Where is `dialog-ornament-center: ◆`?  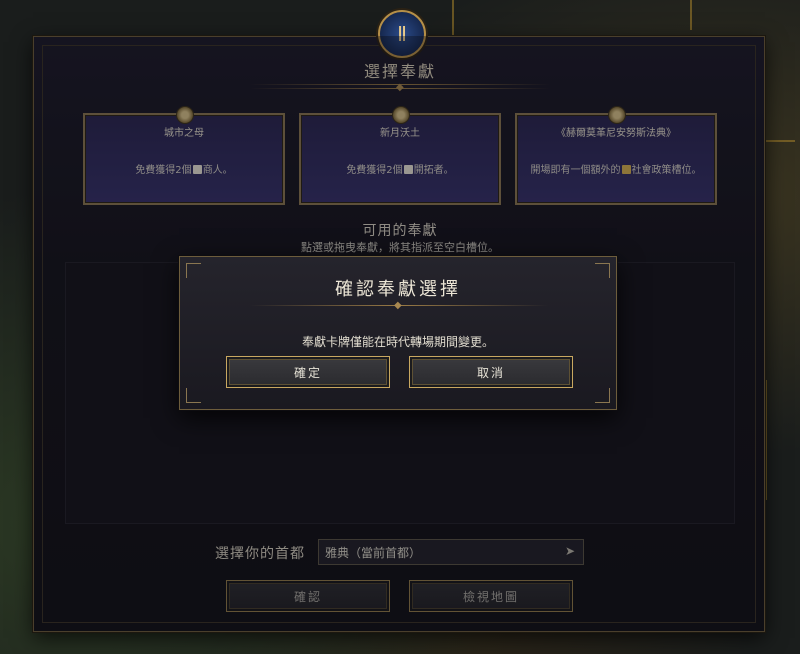 dialog-ornament-center: ◆ is located at coordinates (398, 305).